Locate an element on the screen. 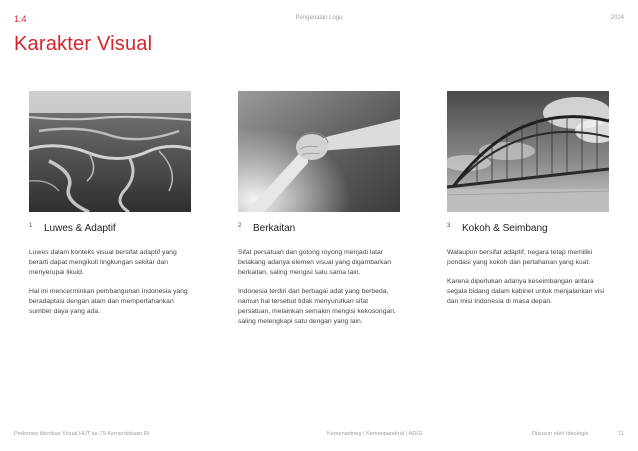 The image size is (638, 451). item-number: 1 is located at coordinates (31, 226).